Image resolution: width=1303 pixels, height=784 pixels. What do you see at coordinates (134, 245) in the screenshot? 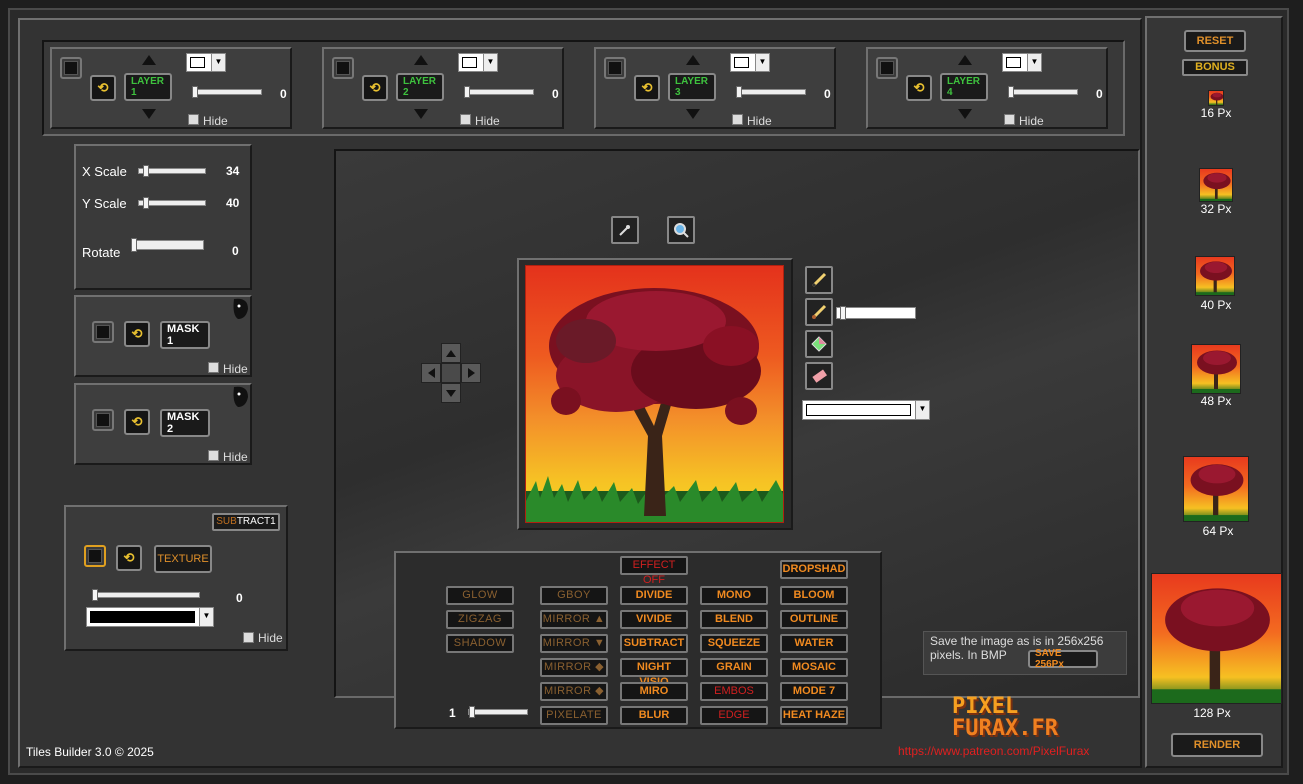
I see `rotate-thumb` at bounding box center [134, 245].